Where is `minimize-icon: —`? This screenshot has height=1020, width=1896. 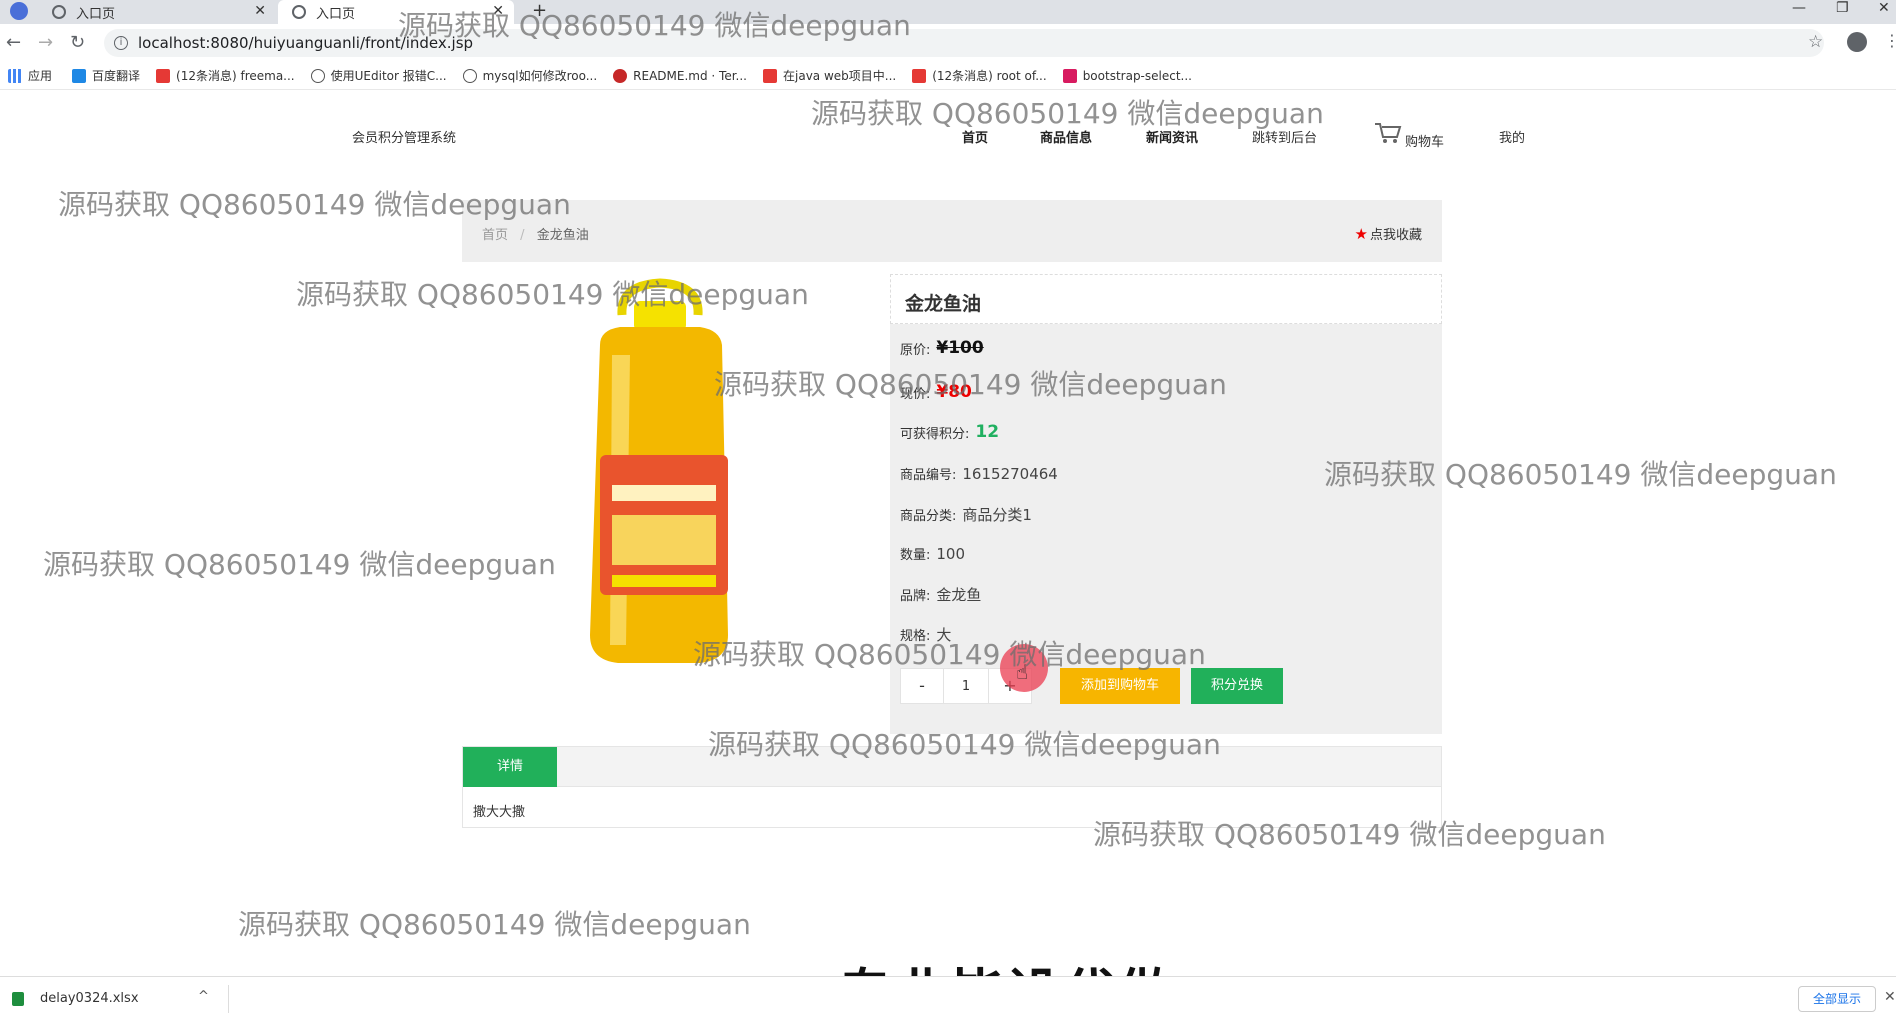 minimize-icon: — is located at coordinates (1799, 8).